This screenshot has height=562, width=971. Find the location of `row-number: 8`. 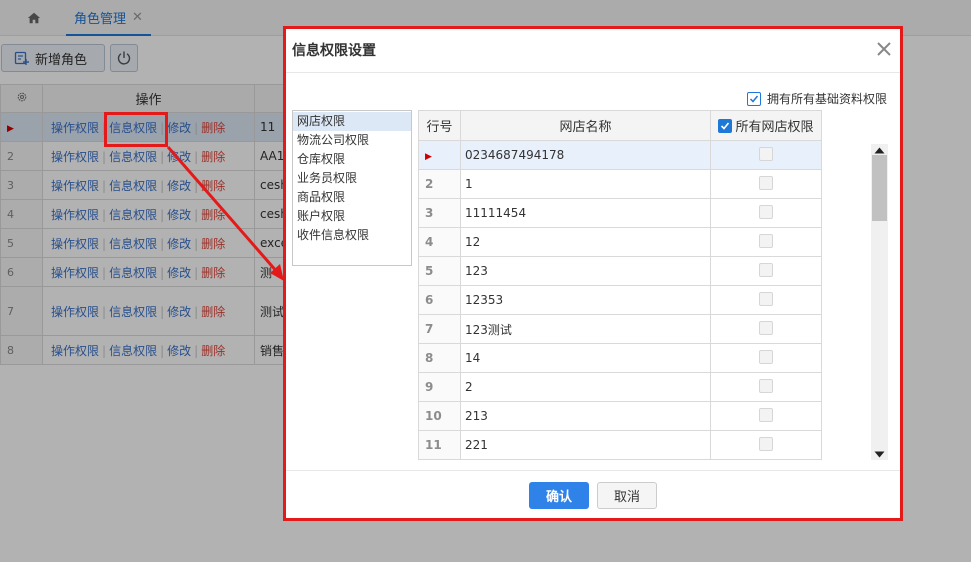

row-number: 8 is located at coordinates (439, 358).